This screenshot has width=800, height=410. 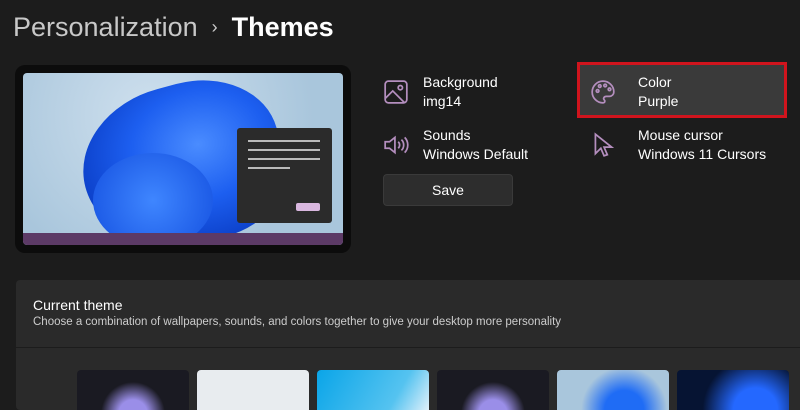 I want to click on color-label: Color, so click(x=655, y=82).